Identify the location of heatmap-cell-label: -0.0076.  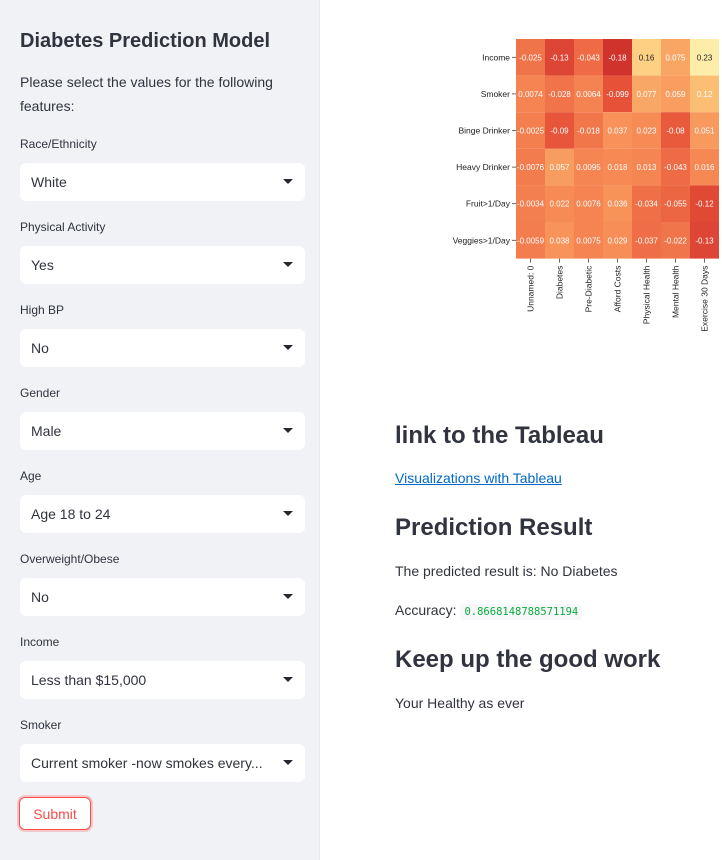
(531, 167).